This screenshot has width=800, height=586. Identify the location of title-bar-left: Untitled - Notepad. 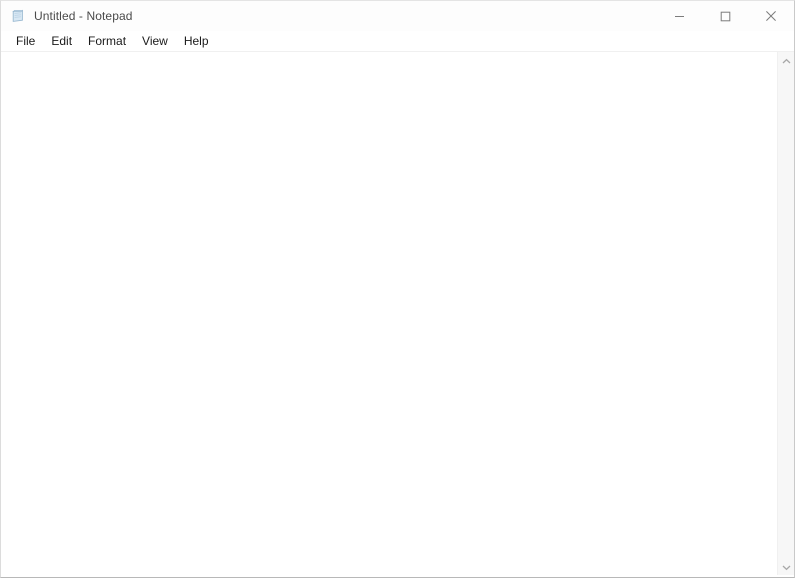
(67, 16).